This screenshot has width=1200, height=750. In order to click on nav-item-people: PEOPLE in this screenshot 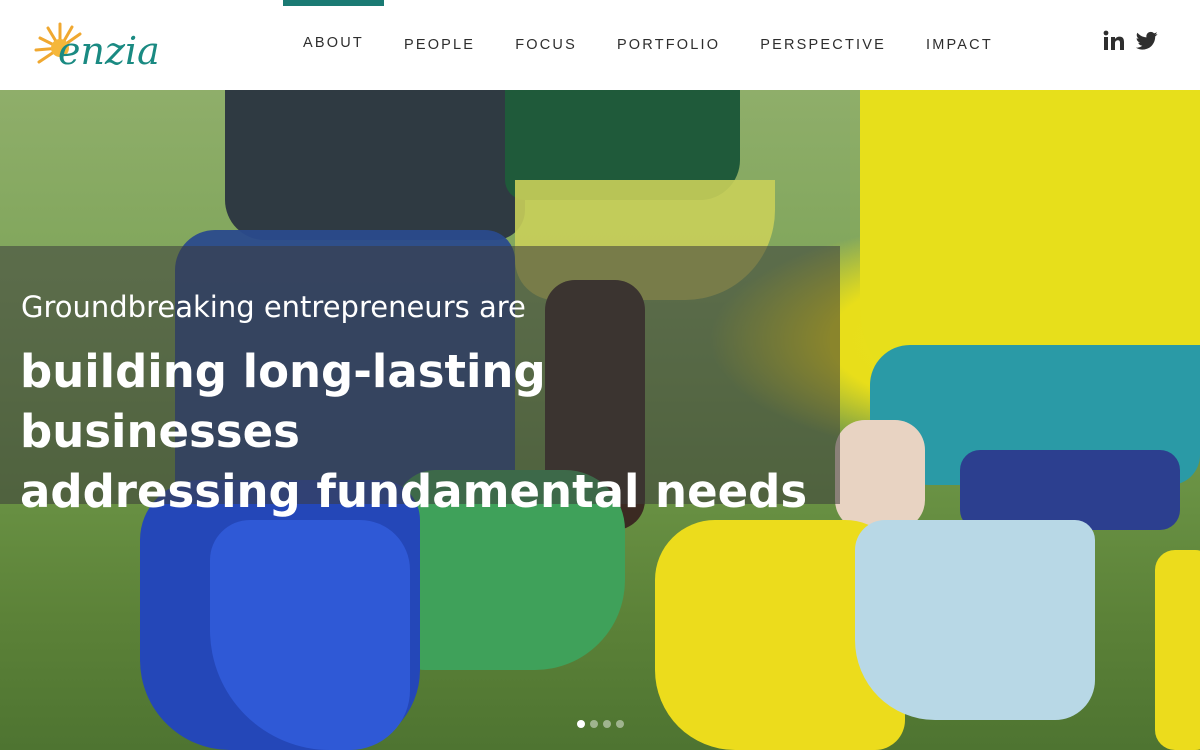, I will do `click(439, 45)`.